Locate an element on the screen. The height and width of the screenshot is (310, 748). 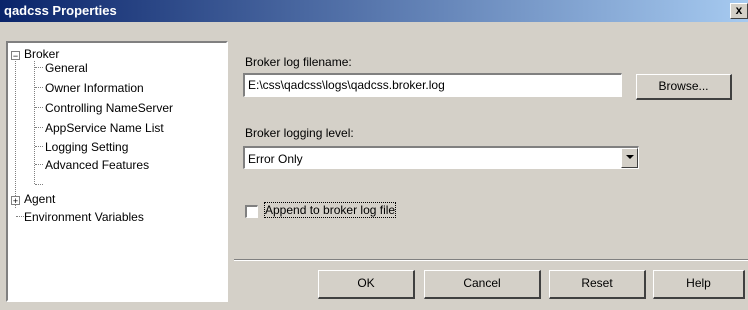
chevron-down-icon is located at coordinates (629, 158).